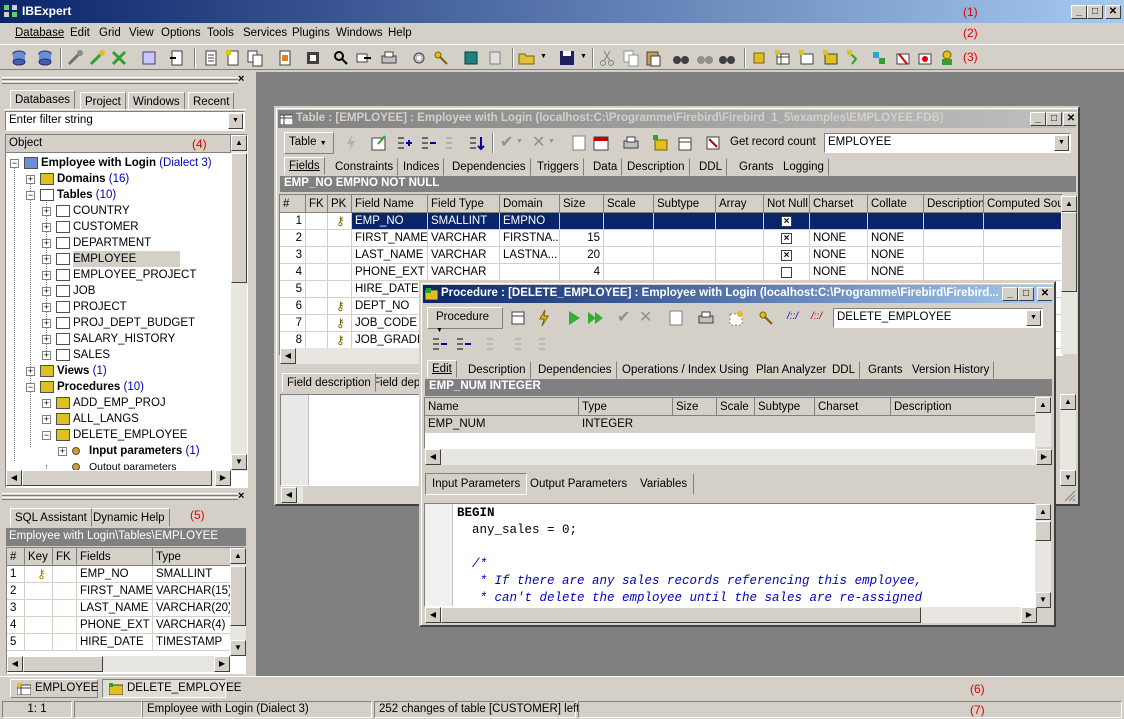 This screenshot has height=719, width=1124. What do you see at coordinates (1068, 440) in the screenshot?
I see `desc-vscroll: ▲ ▼` at bounding box center [1068, 440].